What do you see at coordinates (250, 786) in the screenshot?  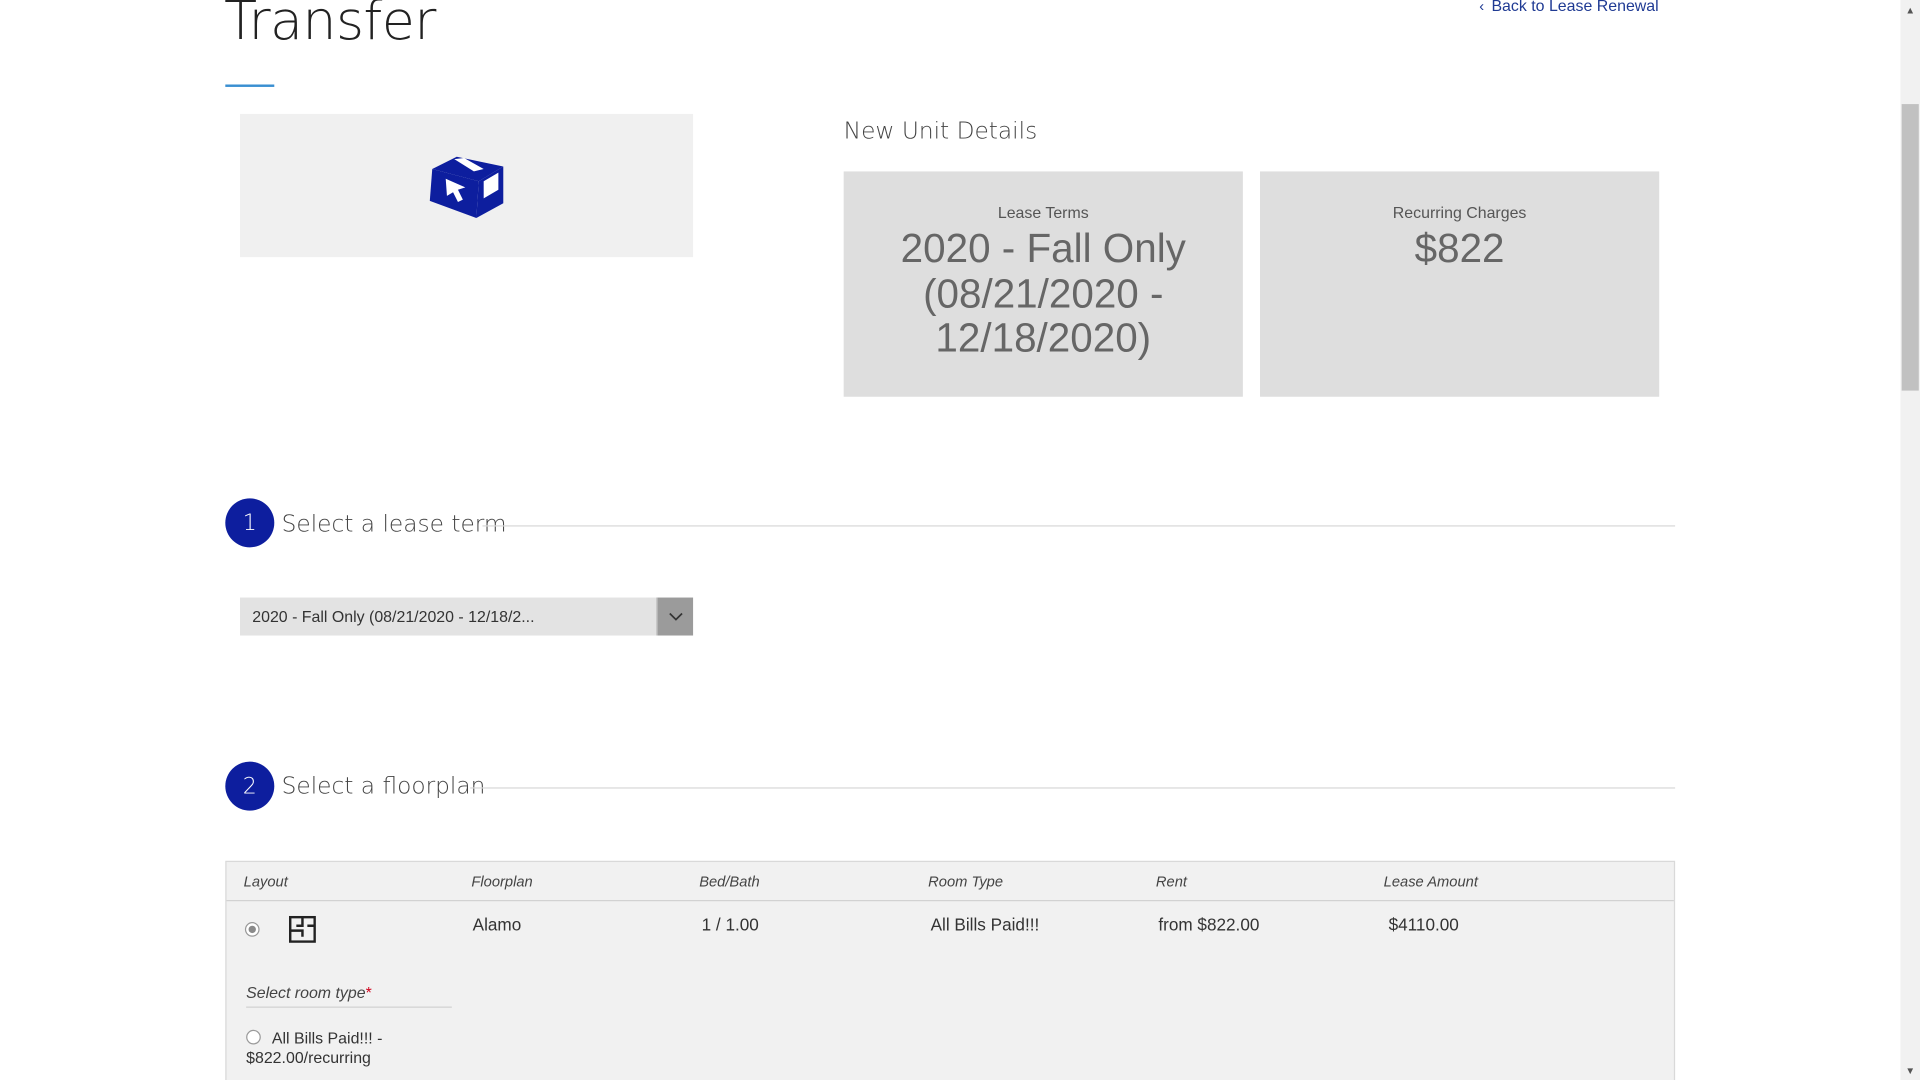 I see `step-2-badge: 2` at bounding box center [250, 786].